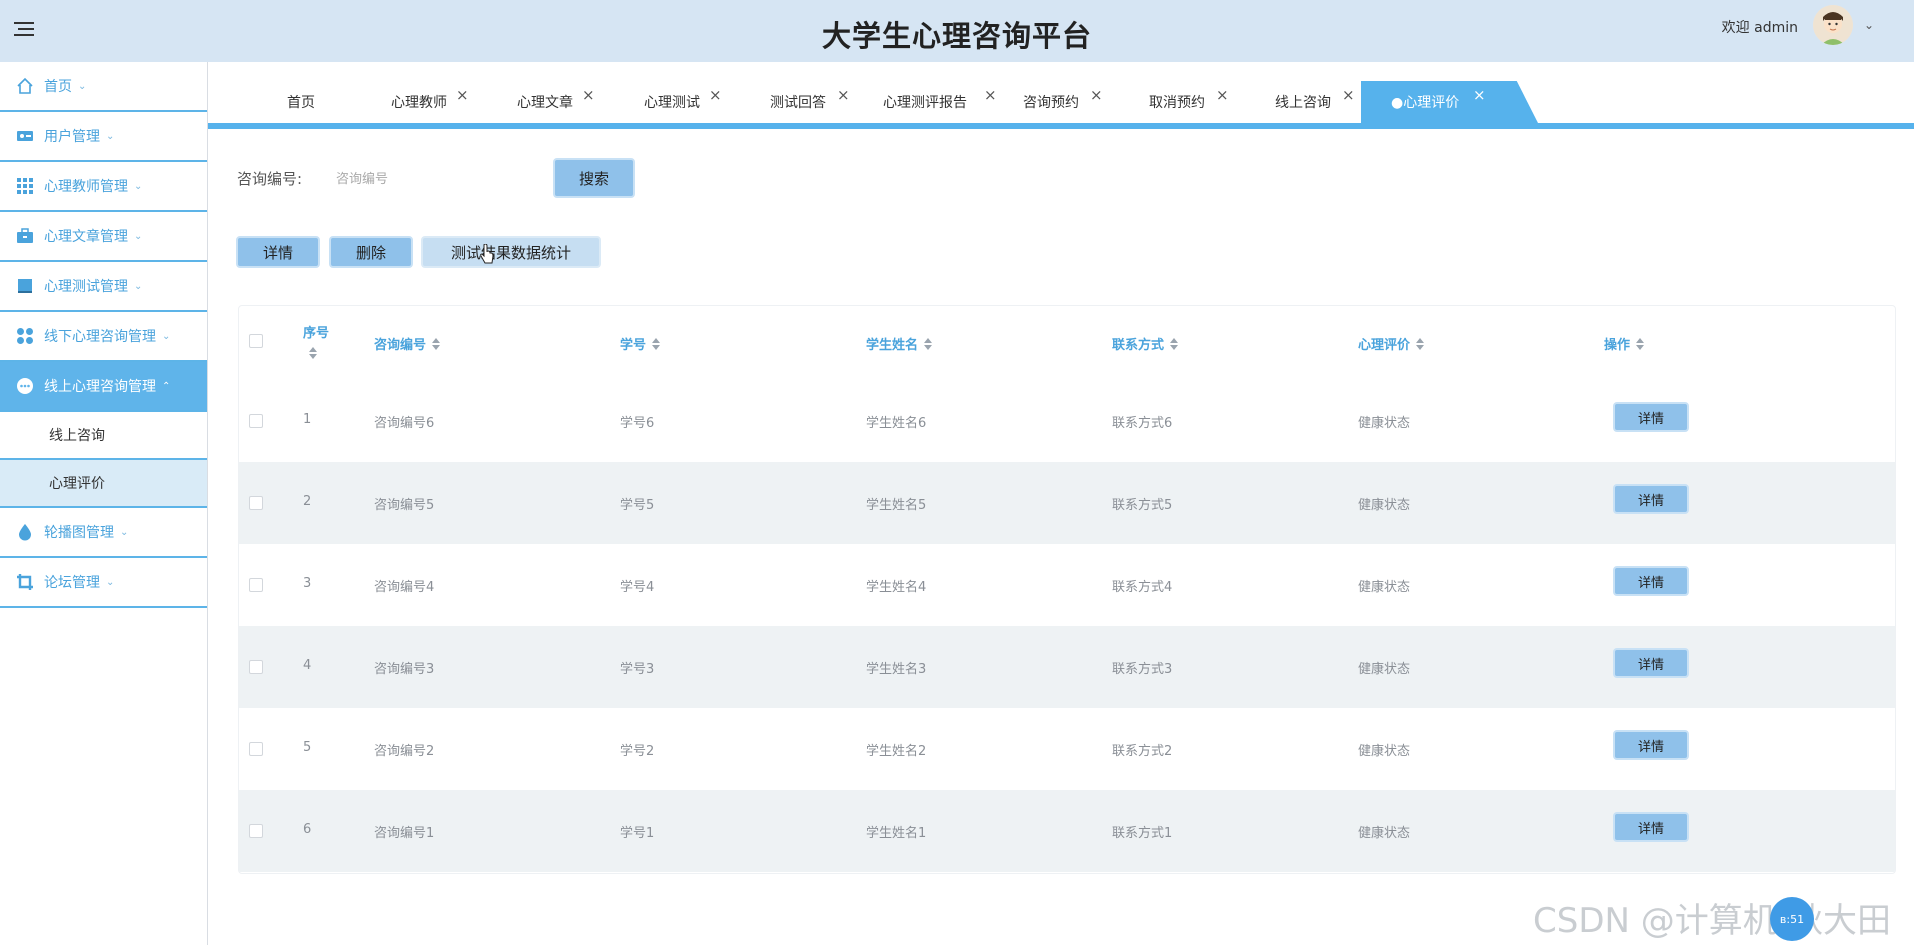  I want to click on avatar, so click(1833, 25).